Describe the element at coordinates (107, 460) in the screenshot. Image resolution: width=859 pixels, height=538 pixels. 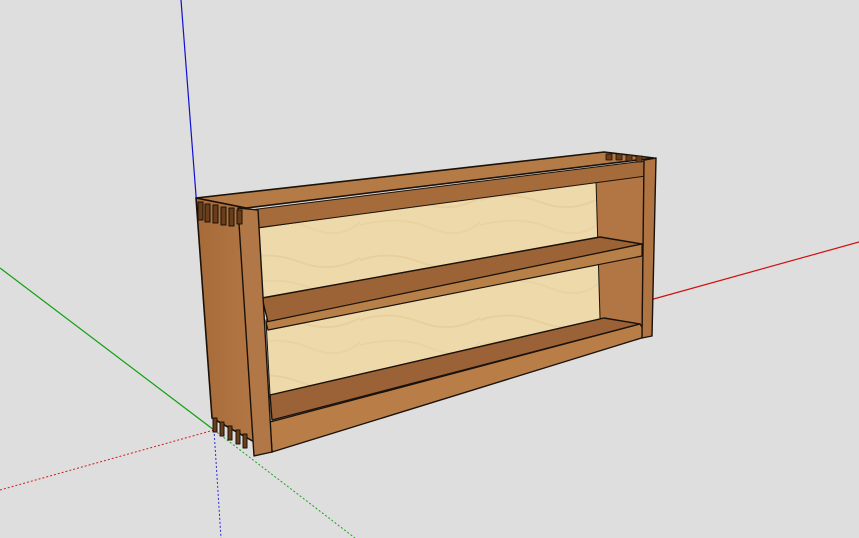
I see `red-axis-dashed` at that location.